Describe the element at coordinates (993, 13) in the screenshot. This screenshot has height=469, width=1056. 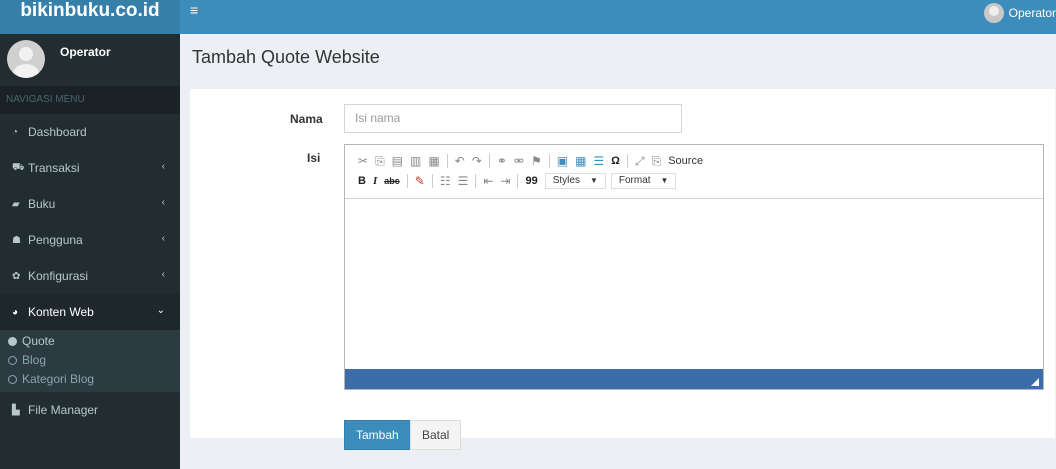
I see `user-avatar-icon` at that location.